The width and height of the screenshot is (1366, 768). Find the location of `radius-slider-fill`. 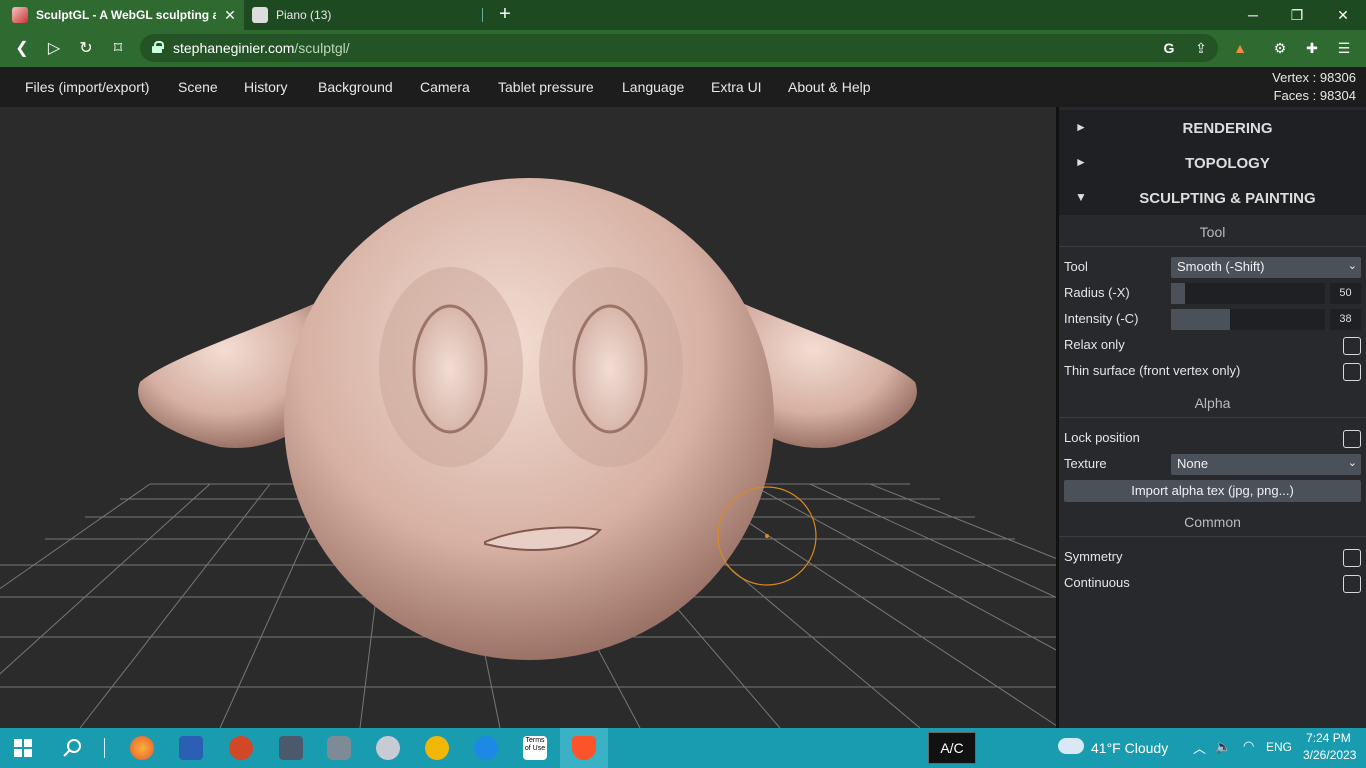

radius-slider-fill is located at coordinates (1178, 293).